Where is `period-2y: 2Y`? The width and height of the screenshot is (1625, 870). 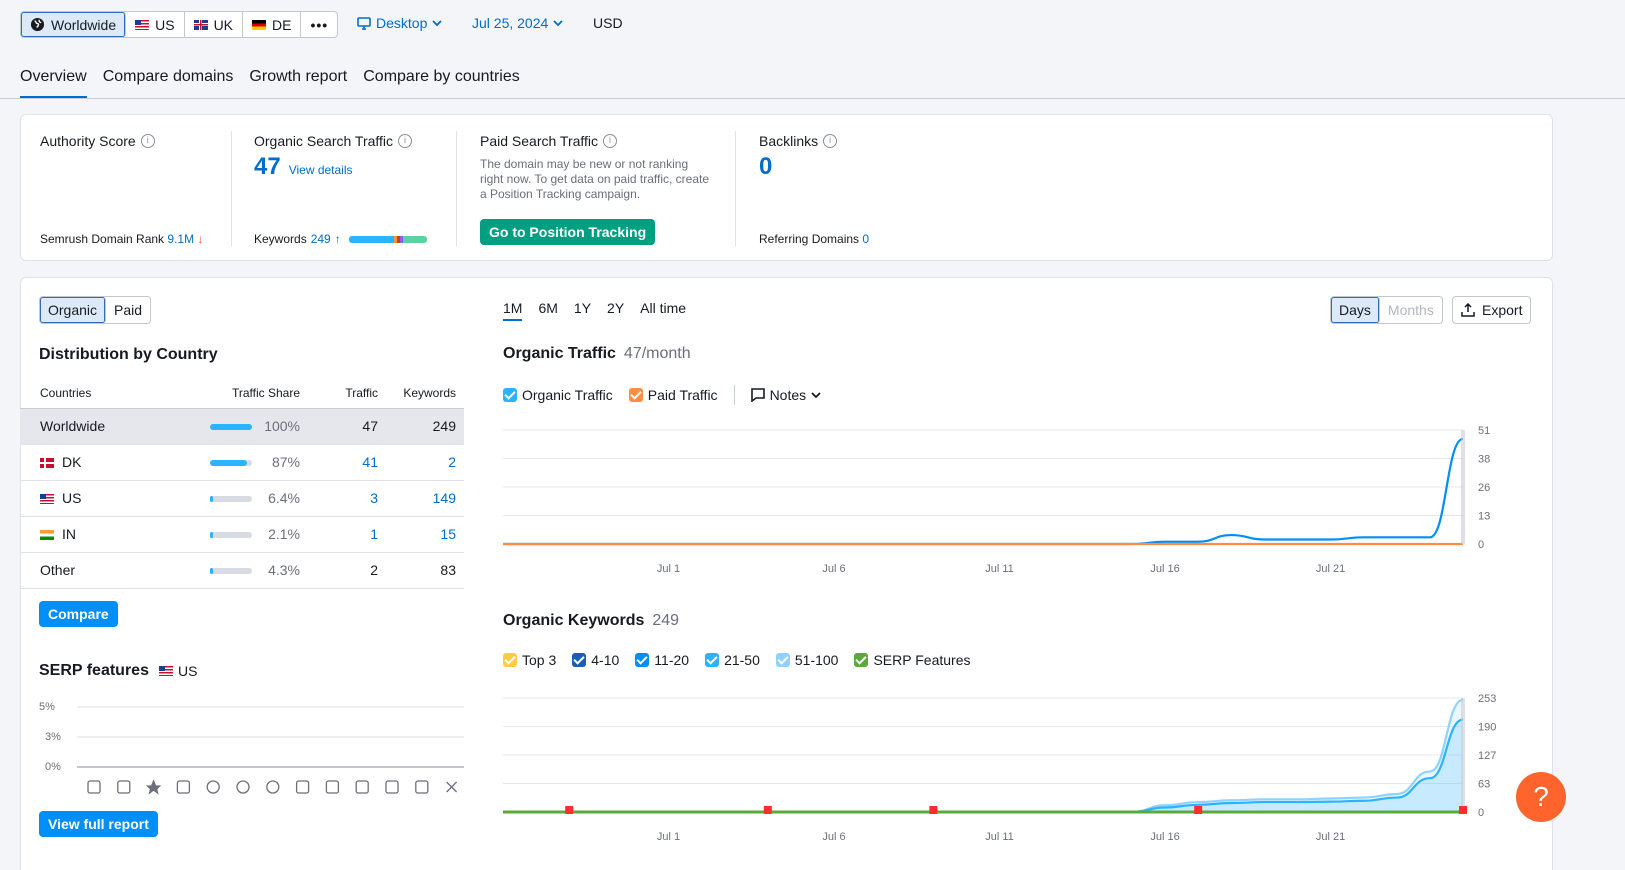
period-2y: 2Y is located at coordinates (615, 310).